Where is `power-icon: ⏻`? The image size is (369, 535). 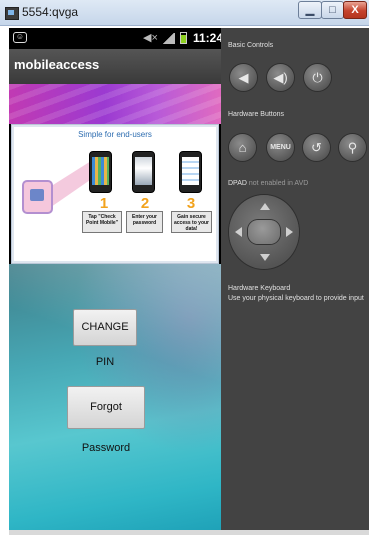
power-icon: ⏻ is located at coordinates (317, 77).